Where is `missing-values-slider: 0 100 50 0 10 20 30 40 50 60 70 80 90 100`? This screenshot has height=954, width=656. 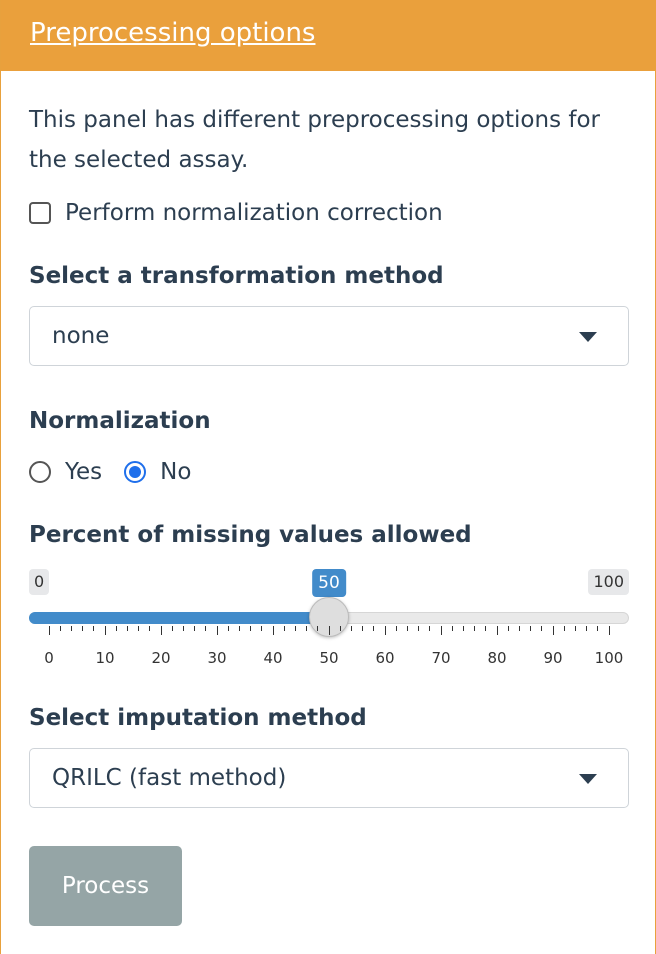 missing-values-slider: 0 100 50 0 10 20 30 40 50 60 70 80 90 100 is located at coordinates (329, 620).